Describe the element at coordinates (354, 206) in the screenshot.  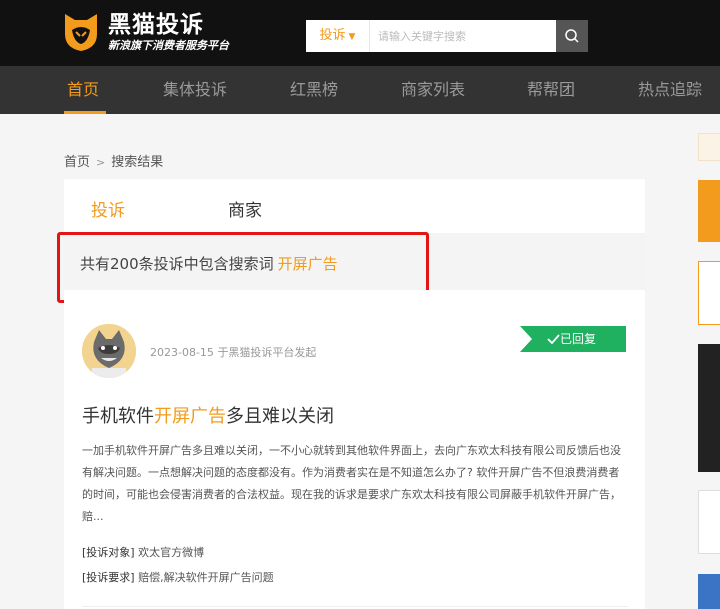
I see `result-tabs: 投诉 商家` at that location.